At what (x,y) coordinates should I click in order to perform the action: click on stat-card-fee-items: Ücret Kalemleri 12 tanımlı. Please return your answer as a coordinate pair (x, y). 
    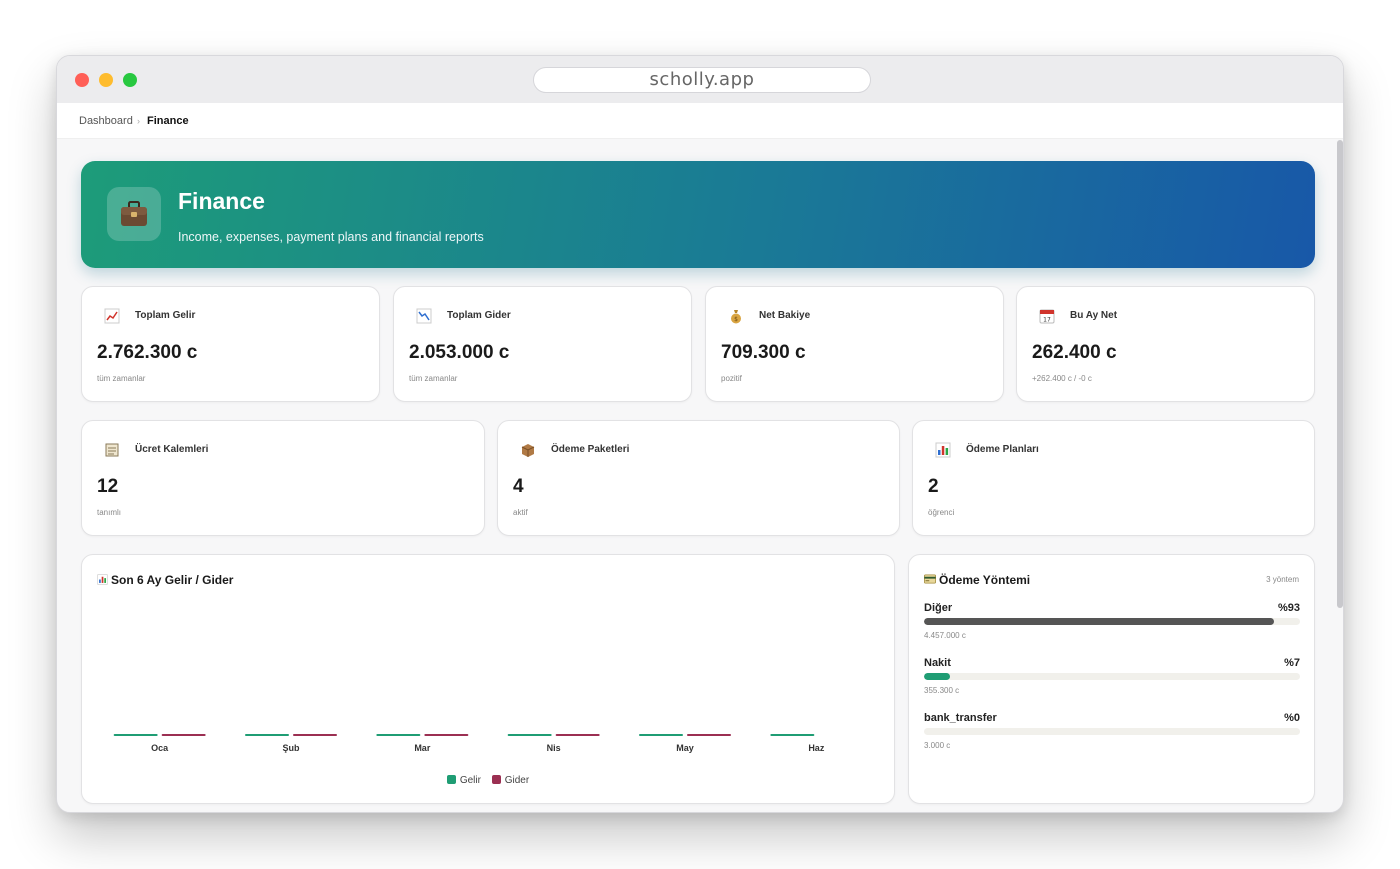
    Looking at the image, I should click on (283, 478).